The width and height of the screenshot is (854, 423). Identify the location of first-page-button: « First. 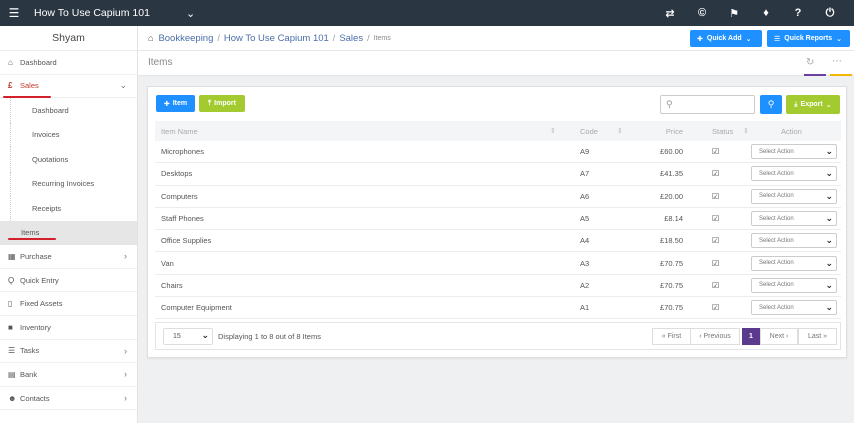
(671, 336).